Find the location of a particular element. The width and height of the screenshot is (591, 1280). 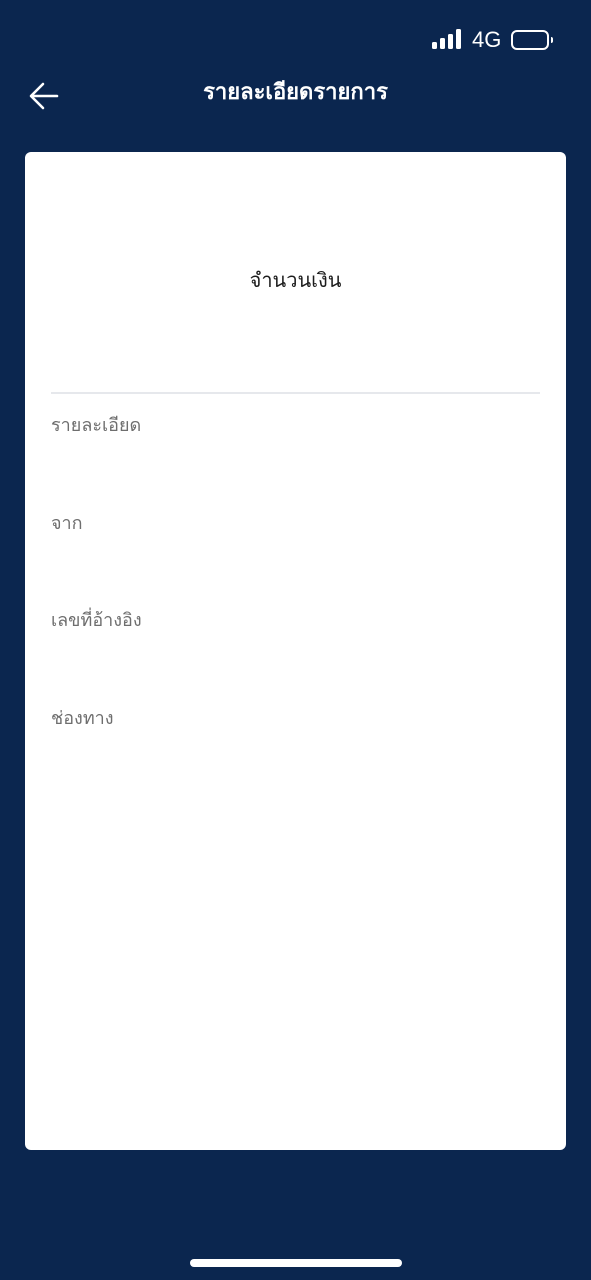

battery-icon is located at coordinates (532, 40).